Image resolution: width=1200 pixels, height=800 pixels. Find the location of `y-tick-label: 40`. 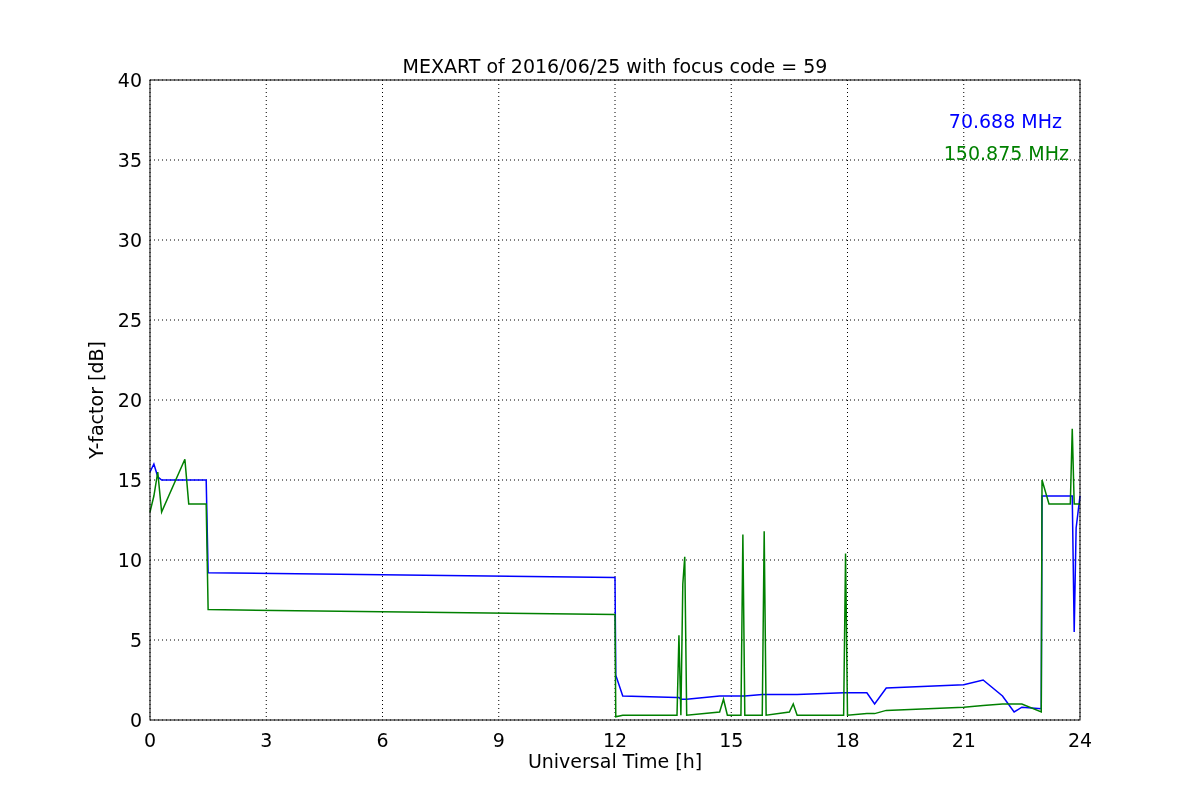

y-tick-label: 40 is located at coordinates (129, 80).